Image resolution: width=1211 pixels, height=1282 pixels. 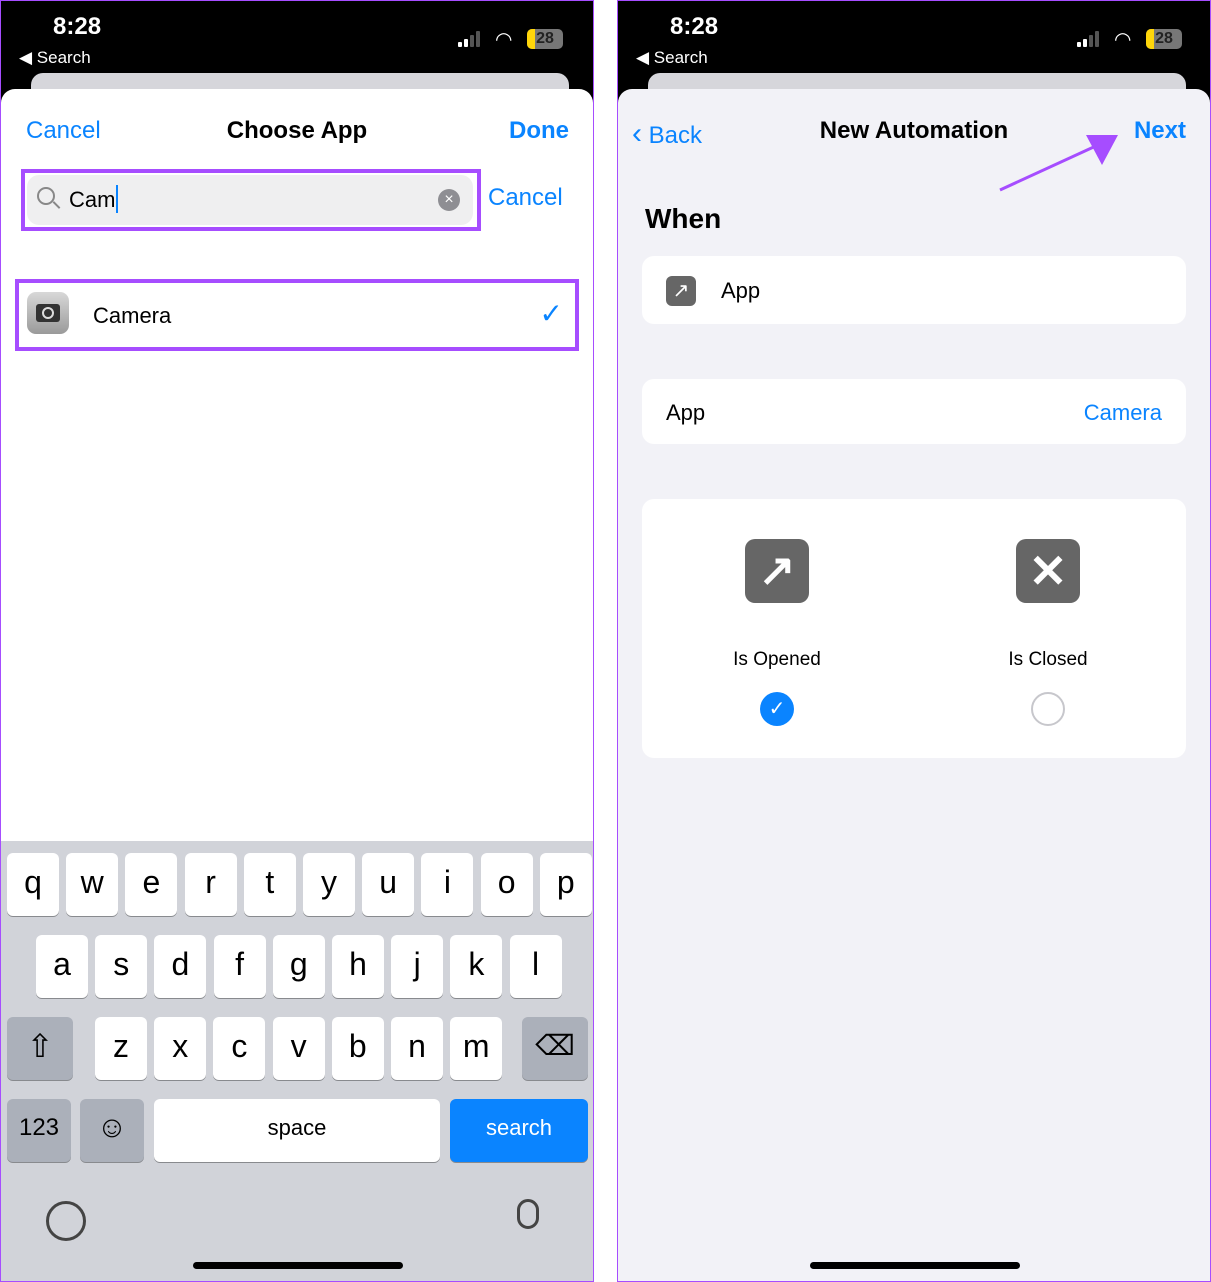 What do you see at coordinates (777, 709) in the screenshot?
I see `radio-checked: ✓` at bounding box center [777, 709].